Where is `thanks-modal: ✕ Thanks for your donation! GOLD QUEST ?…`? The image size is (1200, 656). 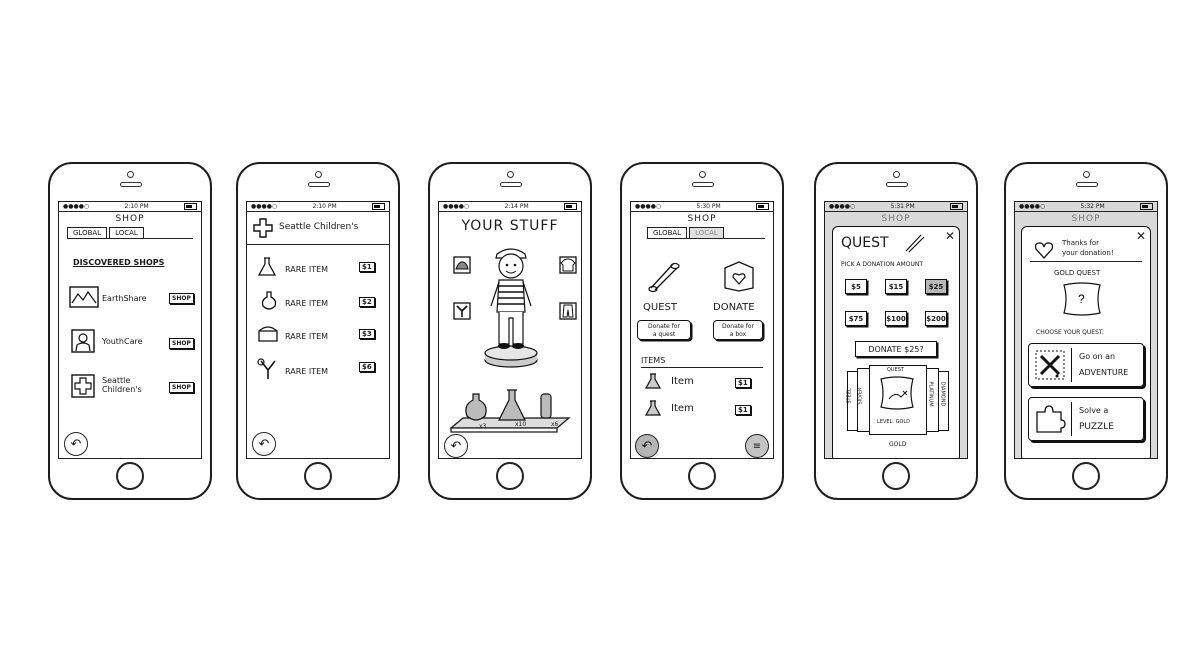
thanks-modal: ✕ Thanks for your donation! GOLD QUEST ?… is located at coordinates (1086, 342).